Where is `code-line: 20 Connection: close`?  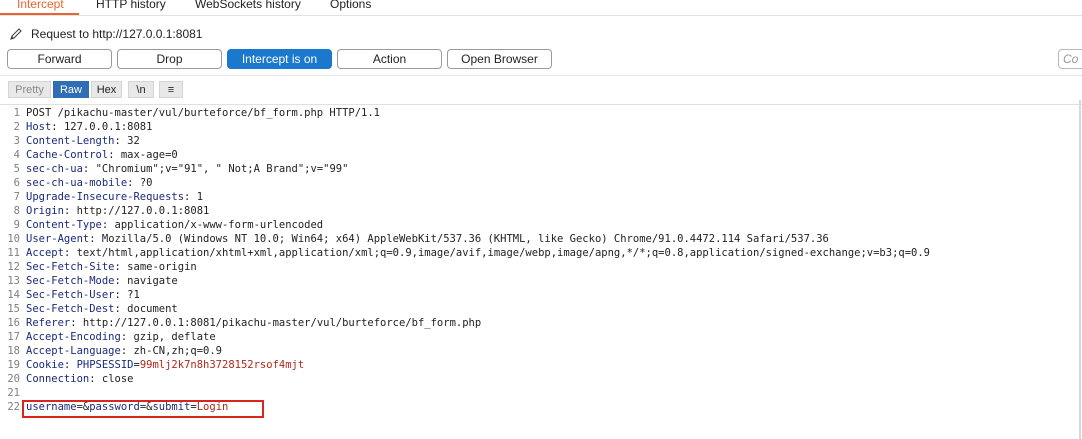 code-line: 20 Connection: close is located at coordinates (539, 379).